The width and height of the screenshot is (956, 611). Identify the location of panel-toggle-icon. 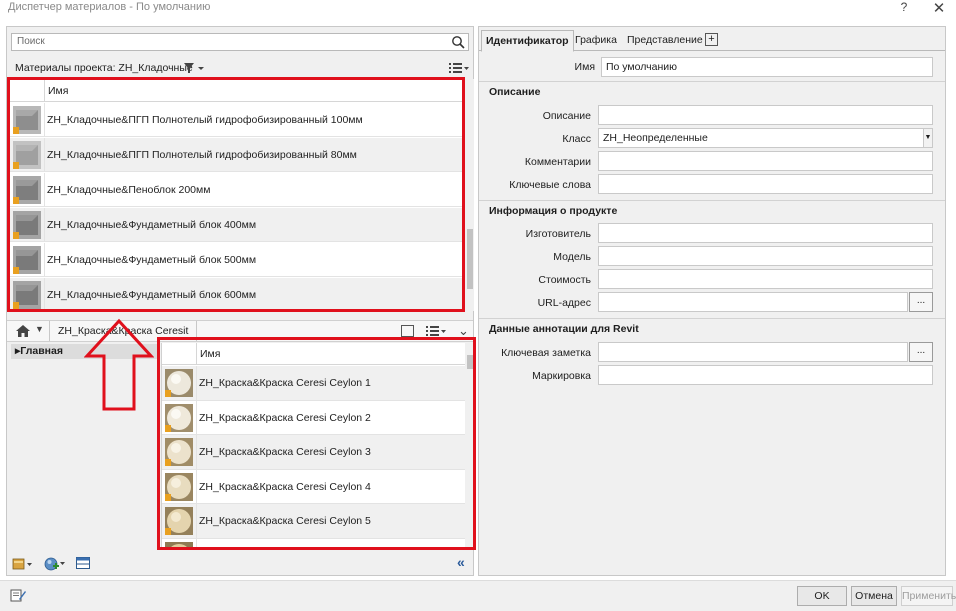
(407, 331).